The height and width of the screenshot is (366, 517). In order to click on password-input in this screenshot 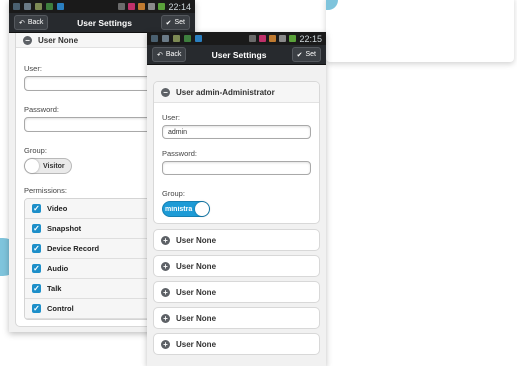, I will do `click(236, 168)`.